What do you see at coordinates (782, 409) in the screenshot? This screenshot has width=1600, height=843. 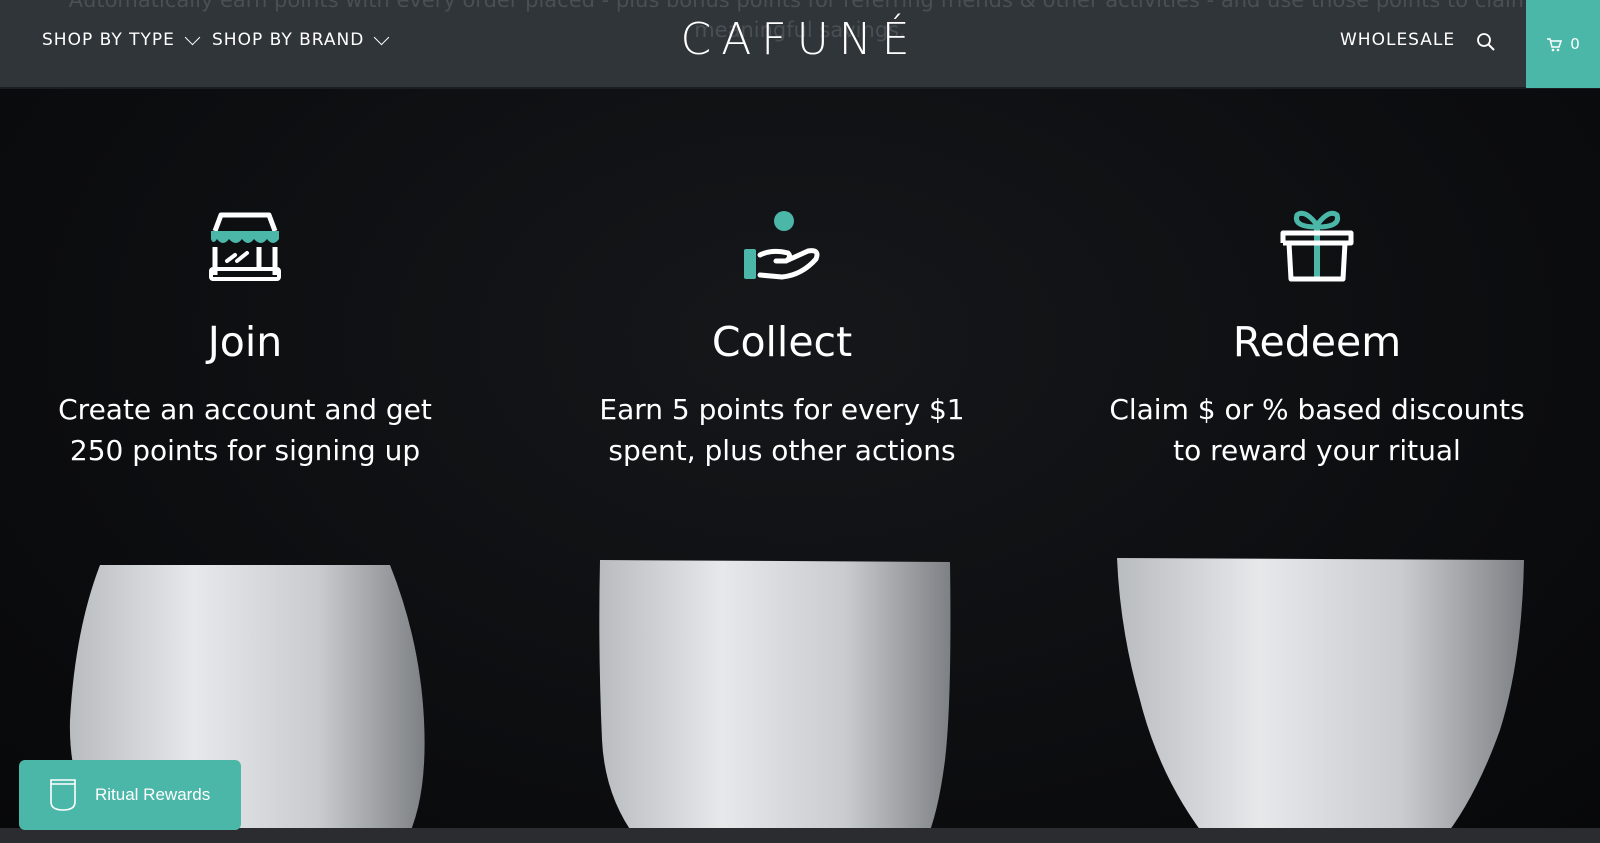 I see `step-desc-line1: Earn 5 points for every $1` at bounding box center [782, 409].